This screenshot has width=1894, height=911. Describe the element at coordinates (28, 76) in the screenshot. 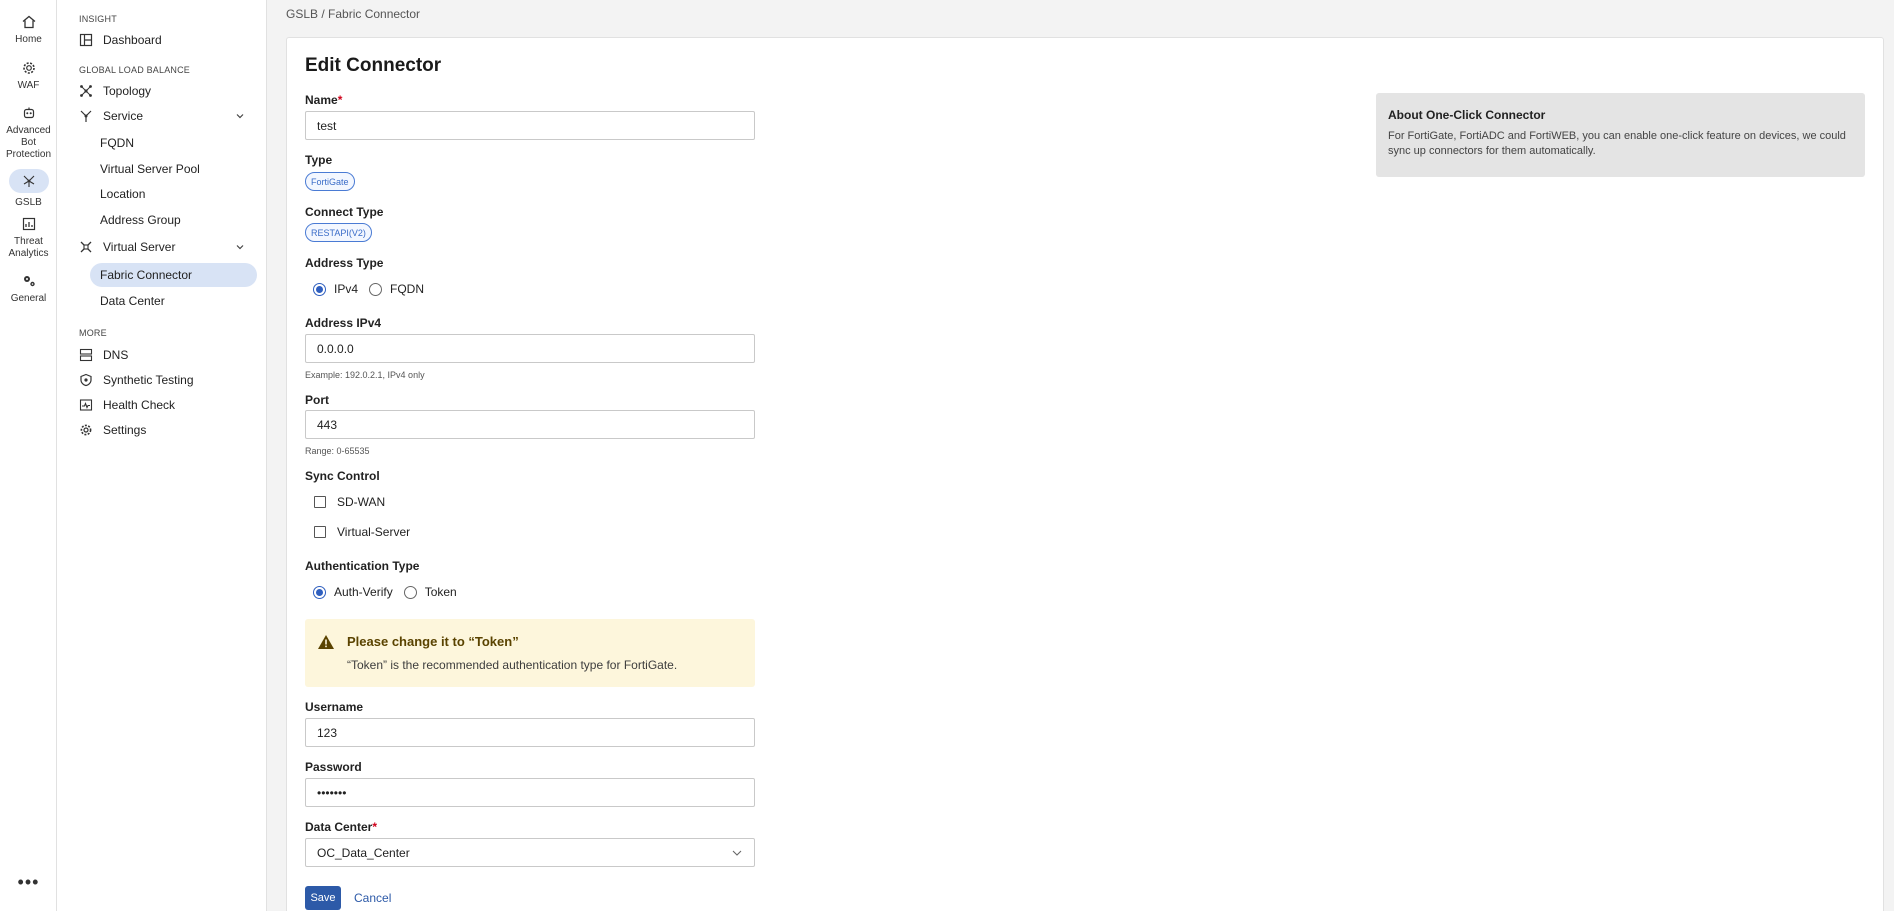

I see `rail-item-waf: WAF` at that location.